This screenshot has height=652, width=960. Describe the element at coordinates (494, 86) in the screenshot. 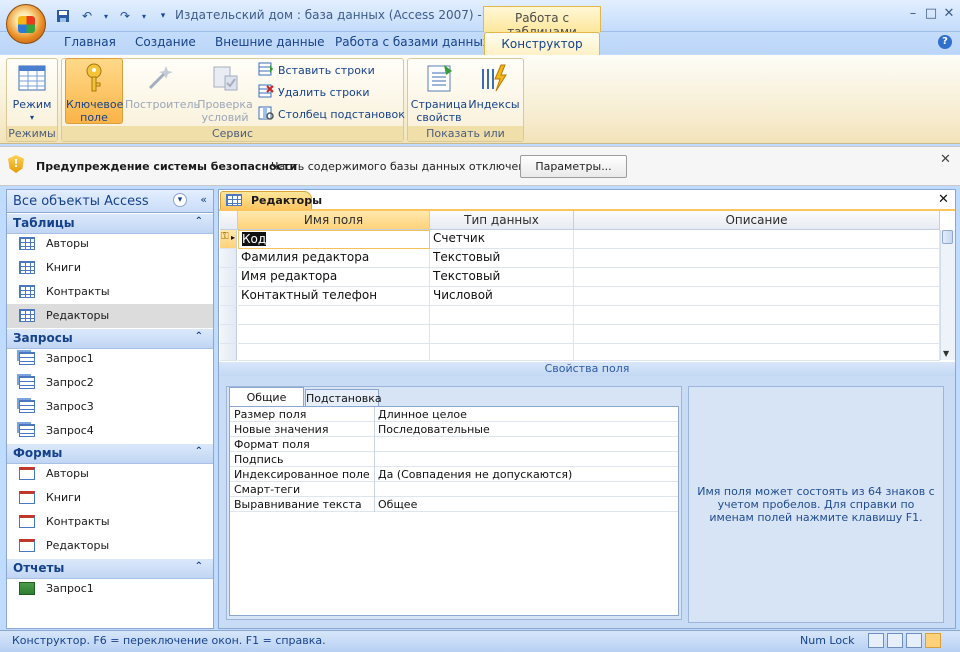

I see `indexes-button: Индексы` at that location.